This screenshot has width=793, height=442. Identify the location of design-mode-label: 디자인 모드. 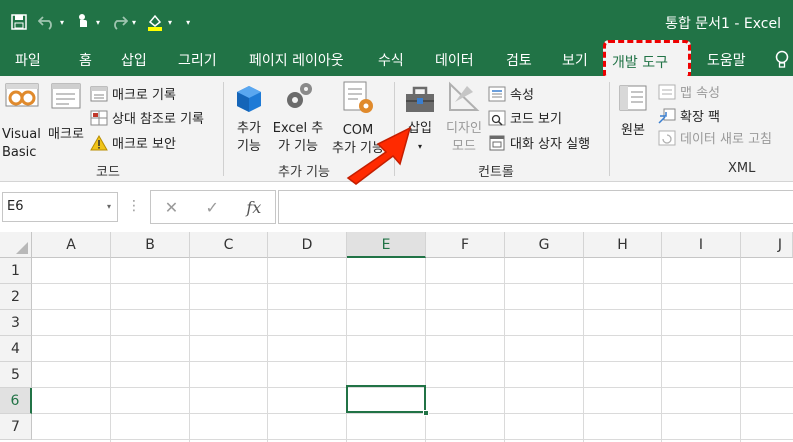
(464, 137).